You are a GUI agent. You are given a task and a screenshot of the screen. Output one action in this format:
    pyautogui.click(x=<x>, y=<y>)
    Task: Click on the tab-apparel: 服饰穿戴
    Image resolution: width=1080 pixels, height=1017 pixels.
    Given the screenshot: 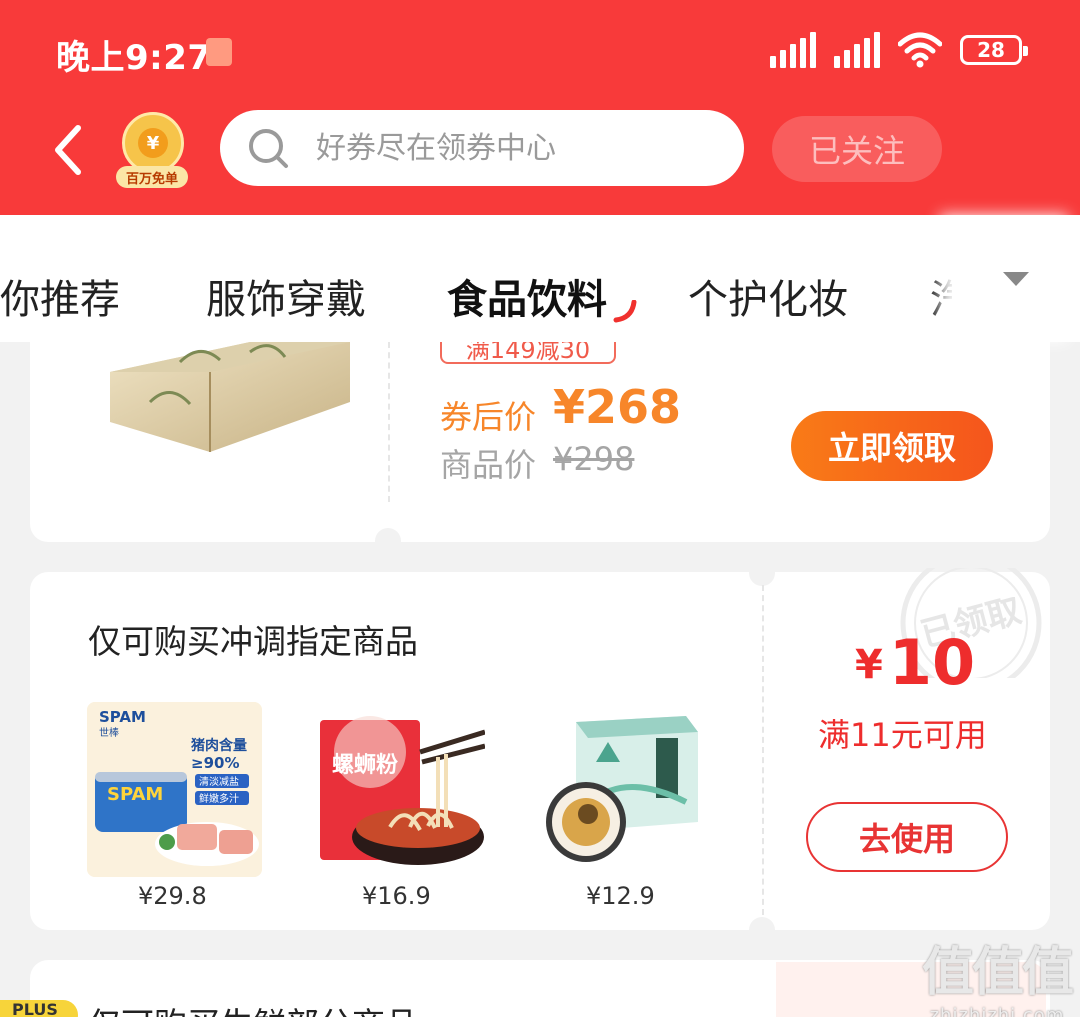 What is the action you would take?
    pyautogui.click(x=286, y=296)
    